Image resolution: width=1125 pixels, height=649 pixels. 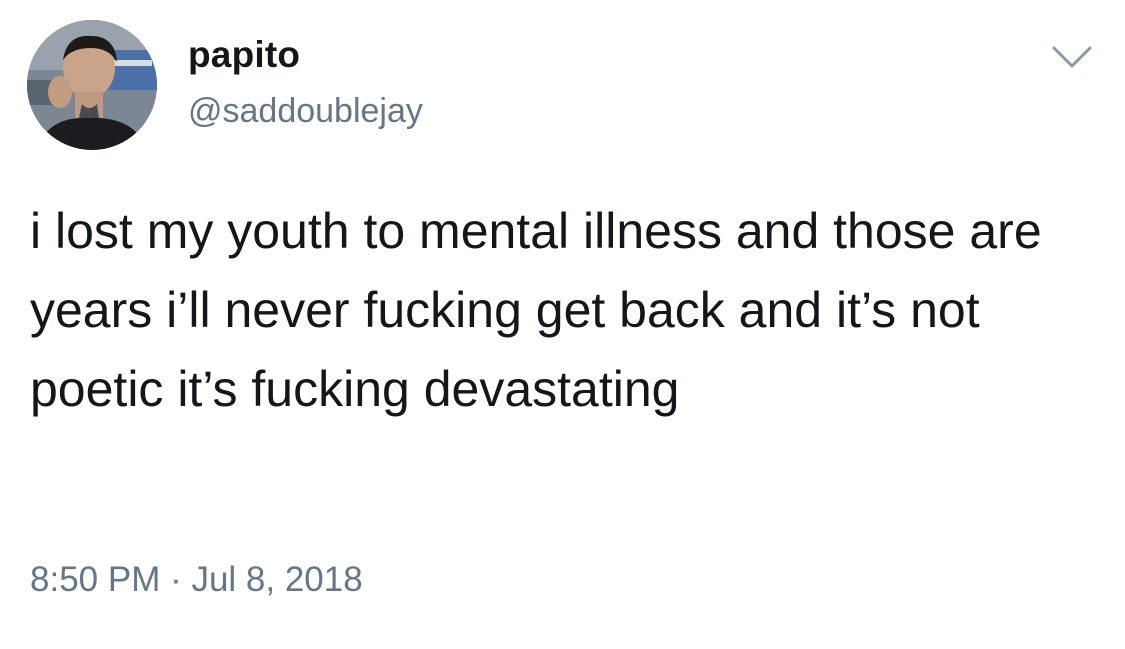 I want to click on chevron-down-icon, so click(x=1072, y=57).